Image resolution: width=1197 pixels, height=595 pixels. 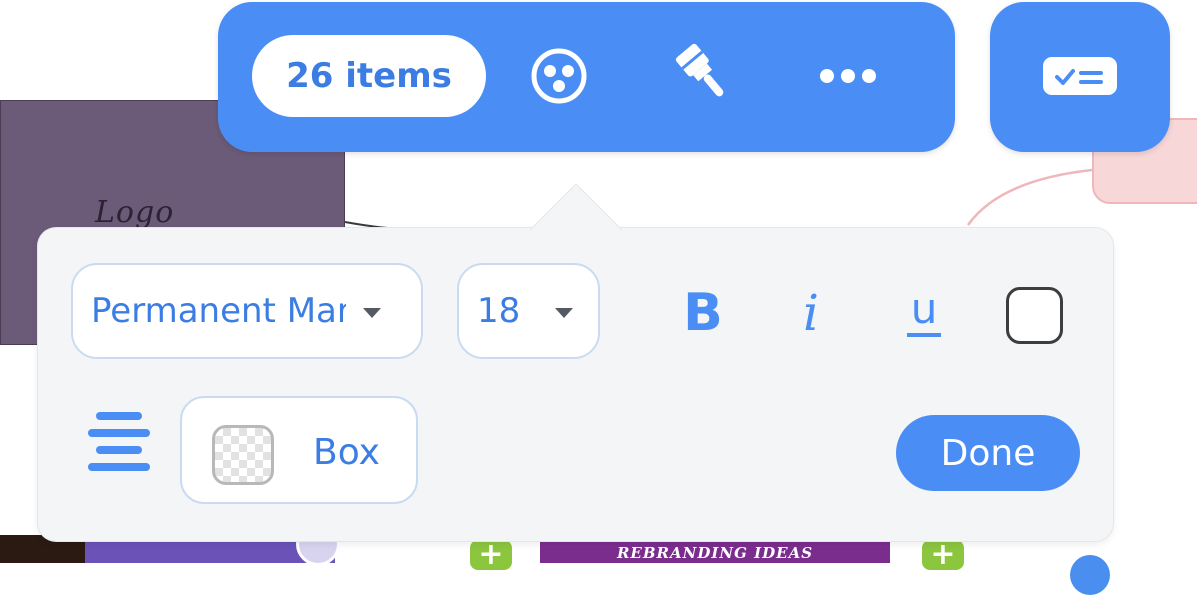 What do you see at coordinates (218, 311) in the screenshot?
I see `font-family-value: Permanent Marker` at bounding box center [218, 311].